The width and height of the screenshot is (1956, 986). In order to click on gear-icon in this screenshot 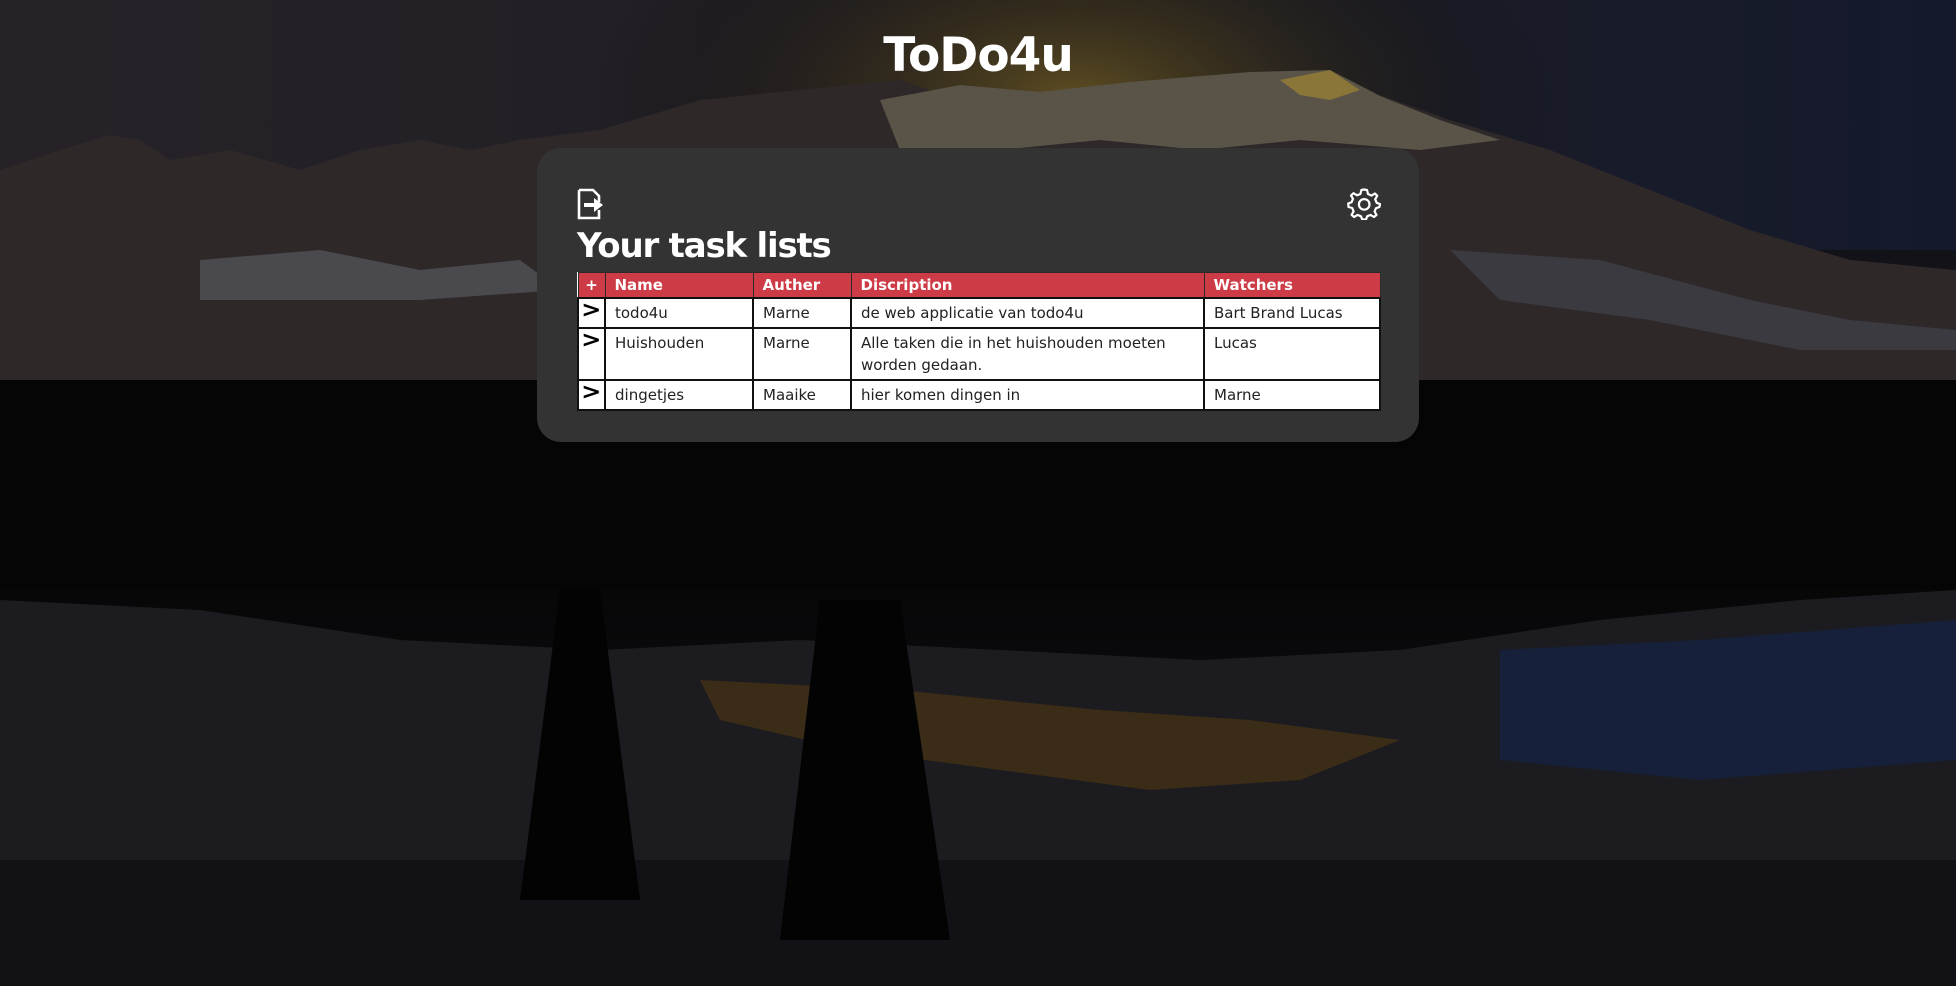, I will do `click(1364, 204)`.